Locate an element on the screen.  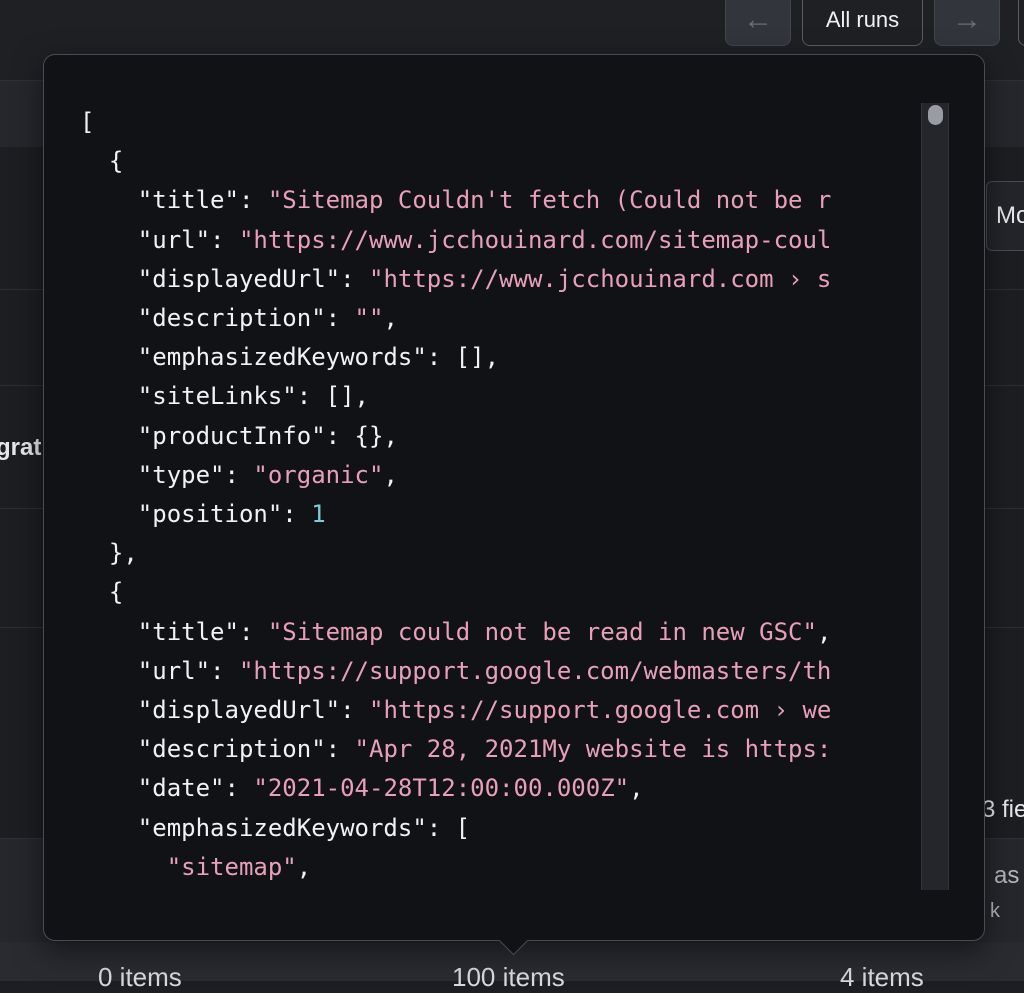
code-line: }, is located at coordinates (109, 553).